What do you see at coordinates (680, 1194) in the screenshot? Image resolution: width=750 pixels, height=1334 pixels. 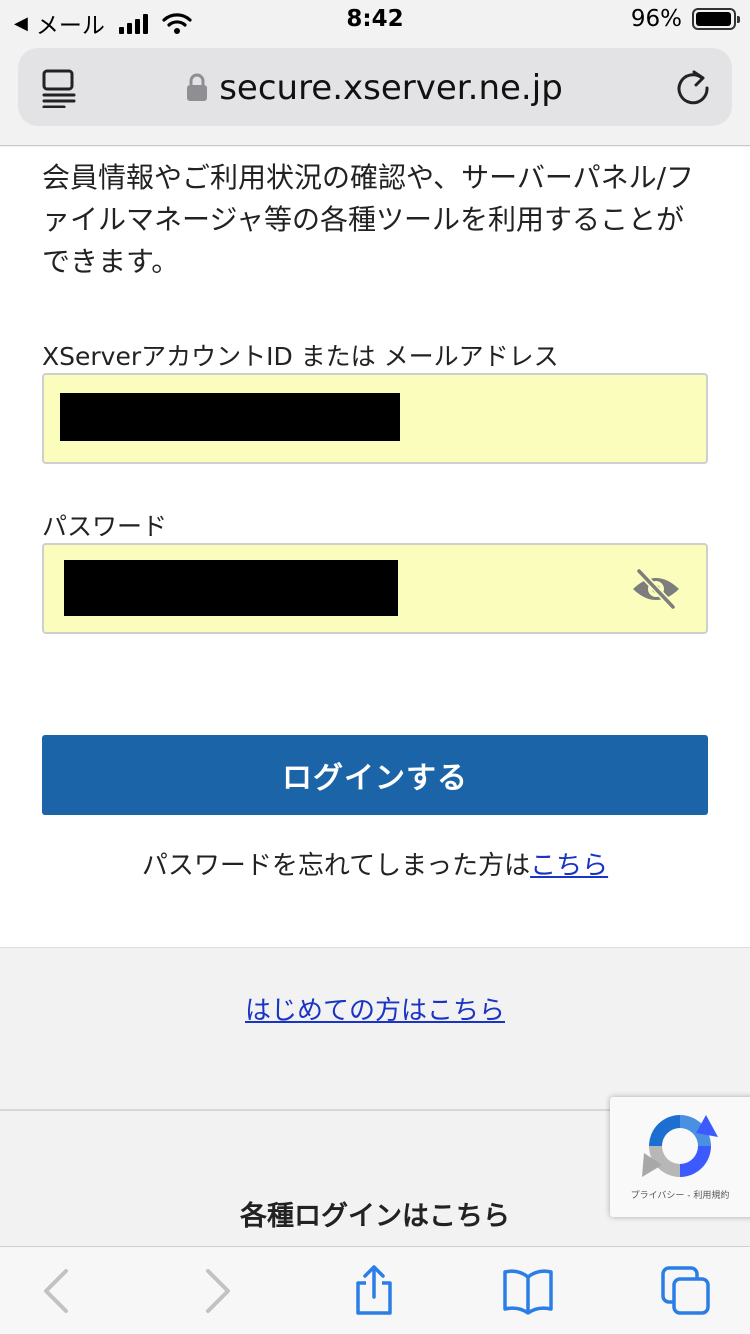 I see `recaptcha-footer-links: プライバシー - 利用規約` at bounding box center [680, 1194].